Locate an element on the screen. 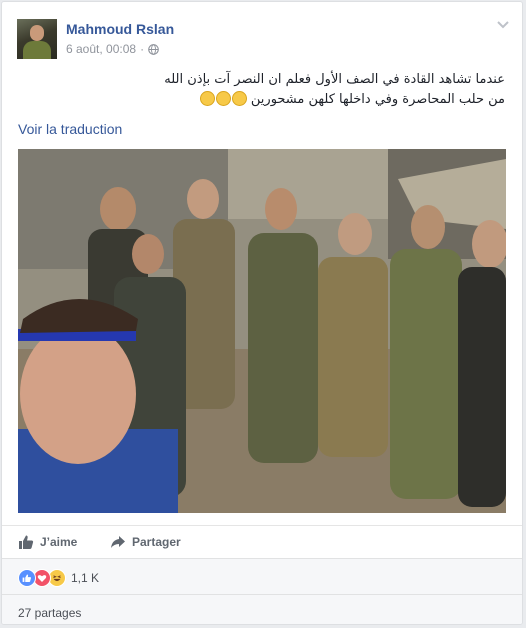 The width and height of the screenshot is (526, 628). reaction-count: 1,1 K is located at coordinates (85, 578).